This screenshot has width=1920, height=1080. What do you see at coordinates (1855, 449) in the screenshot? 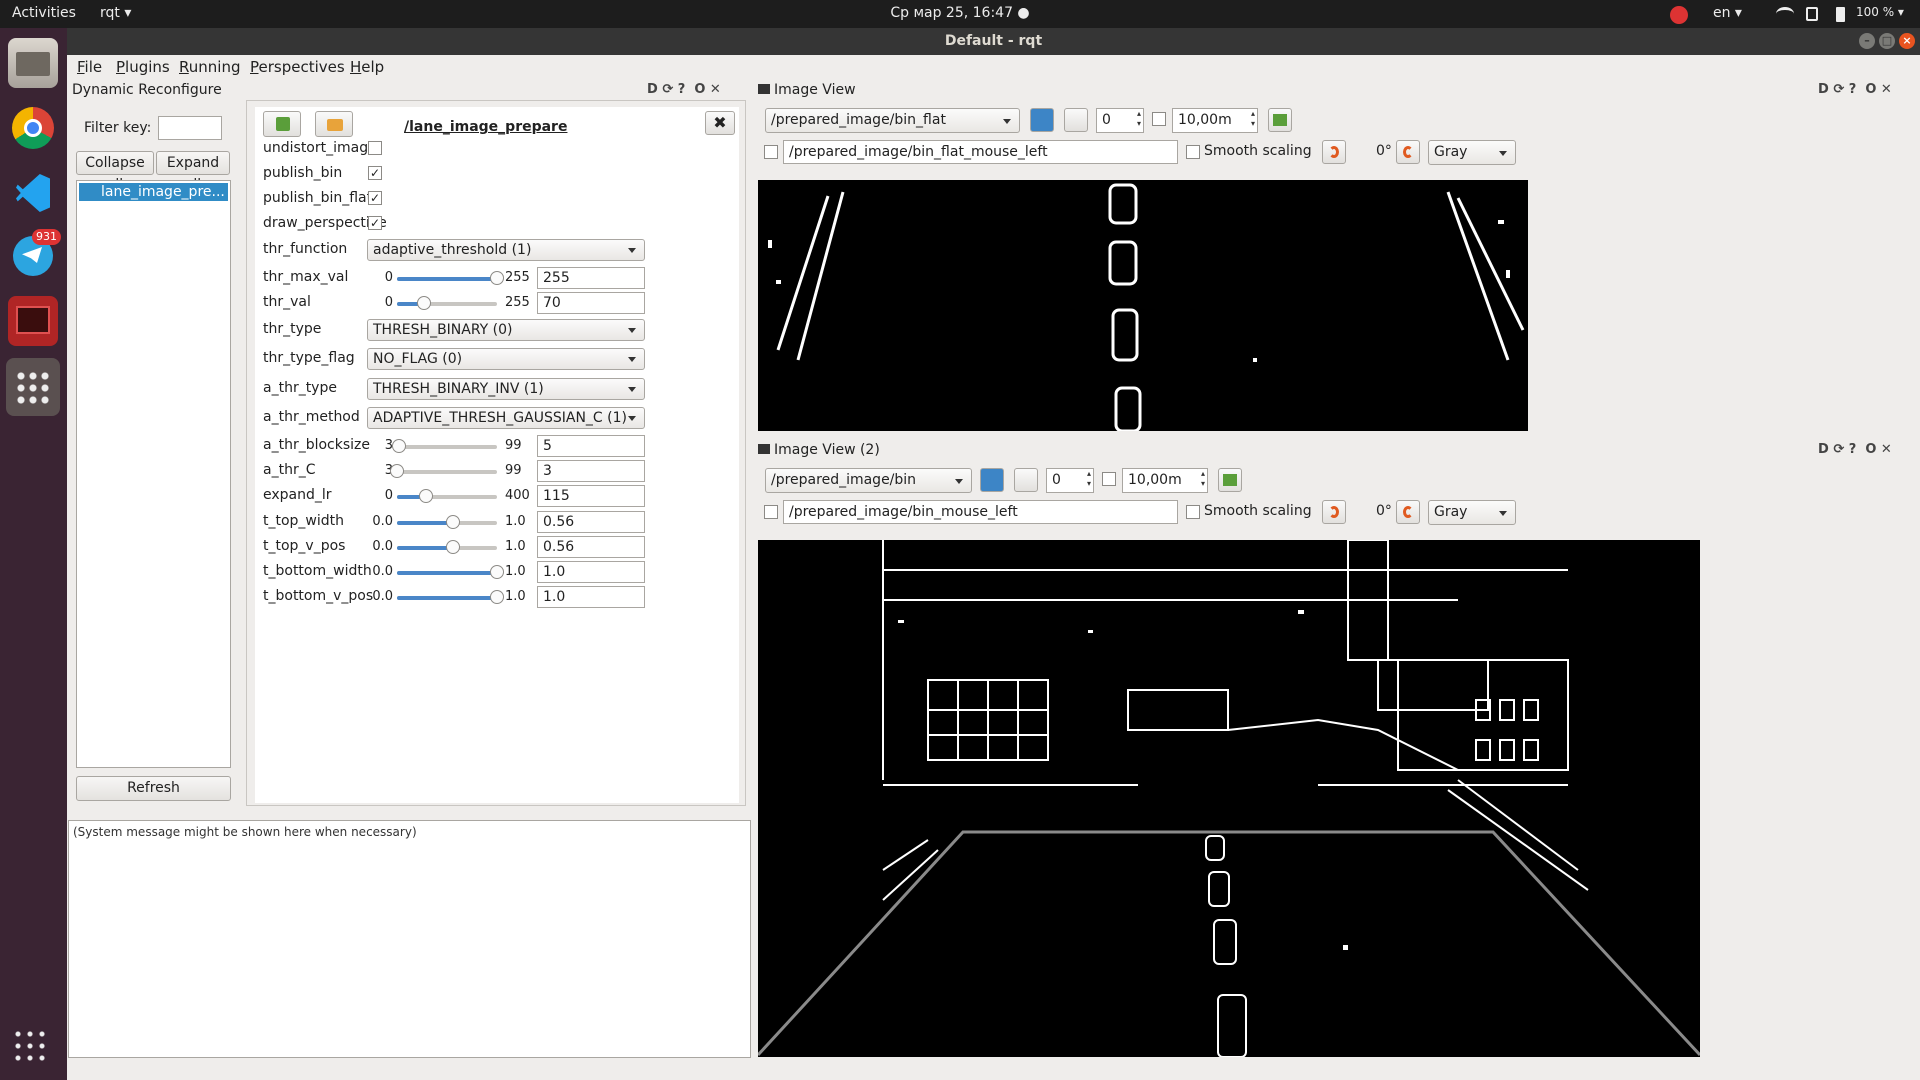
I see `image-view-2-controls: D ⟳ ? O ✕` at bounding box center [1855, 449].